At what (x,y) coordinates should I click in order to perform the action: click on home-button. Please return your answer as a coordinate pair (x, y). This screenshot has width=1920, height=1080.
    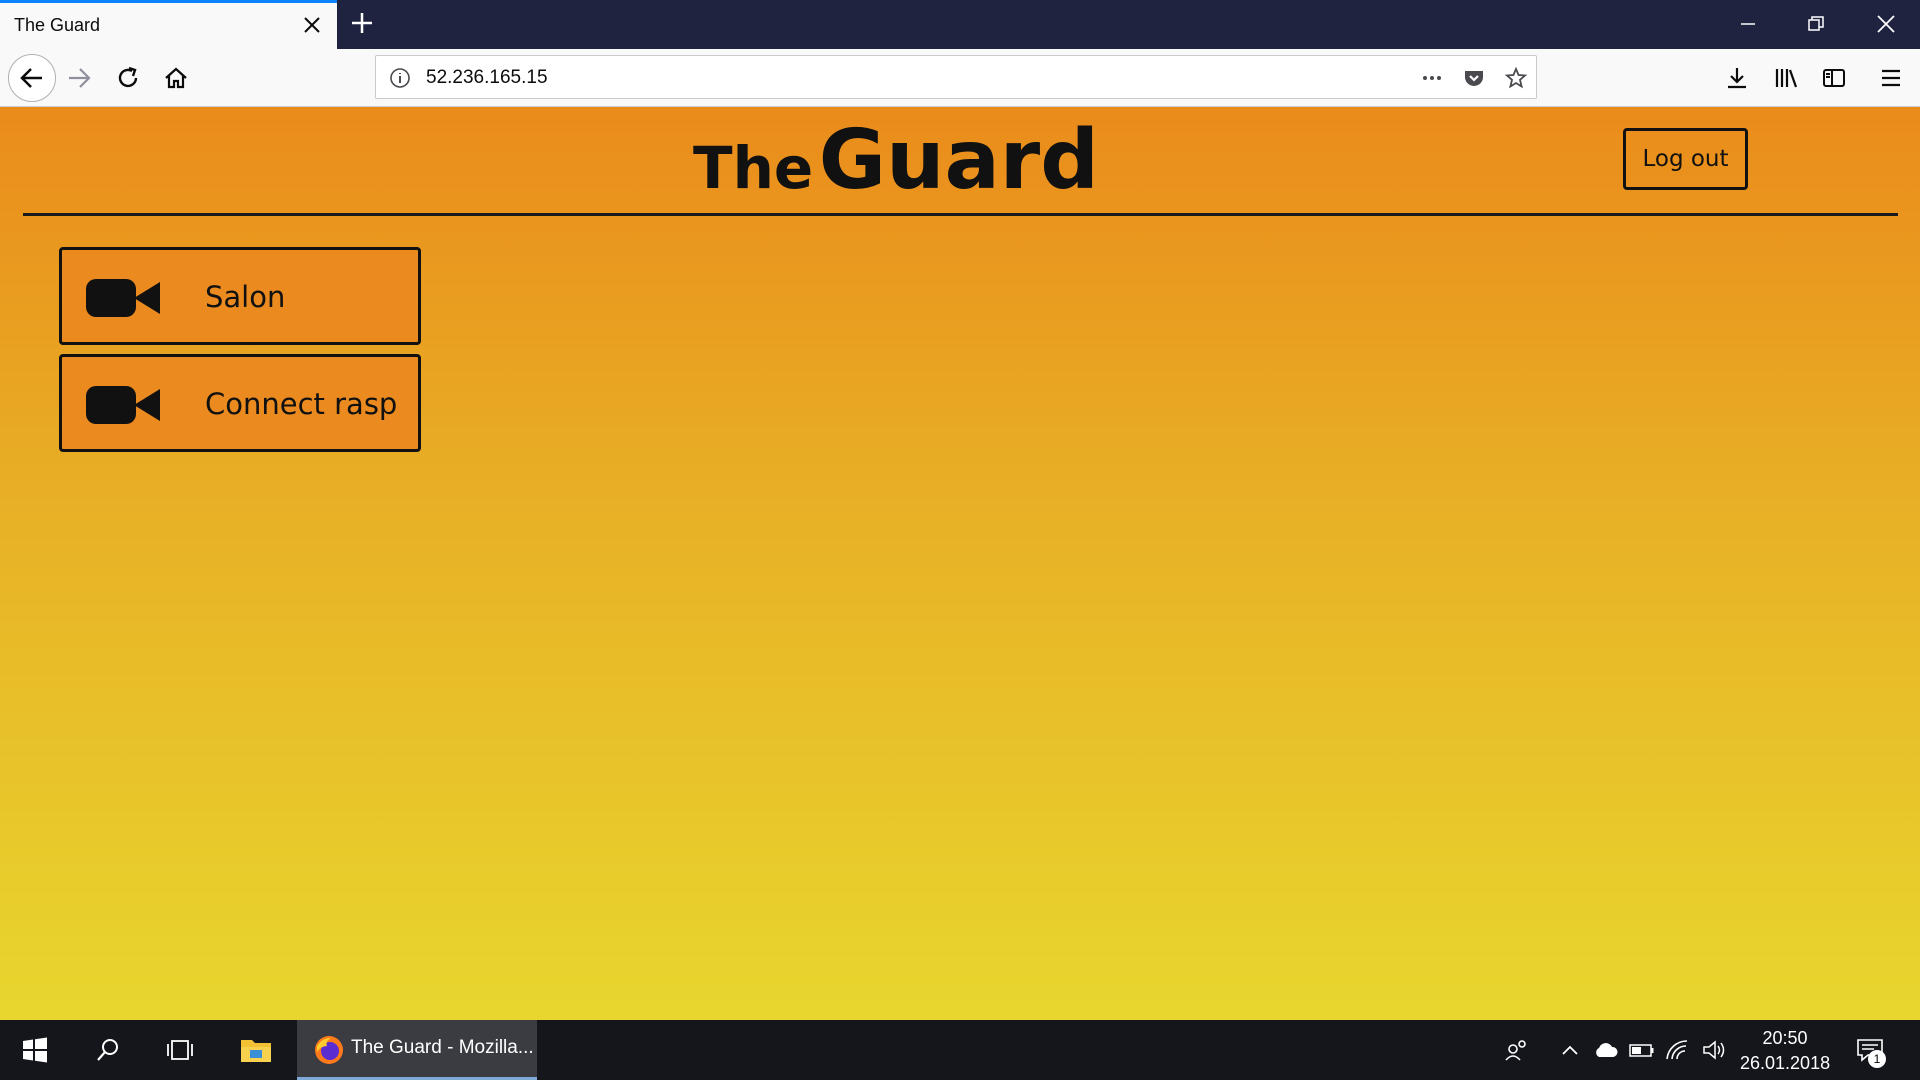
    Looking at the image, I should click on (176, 78).